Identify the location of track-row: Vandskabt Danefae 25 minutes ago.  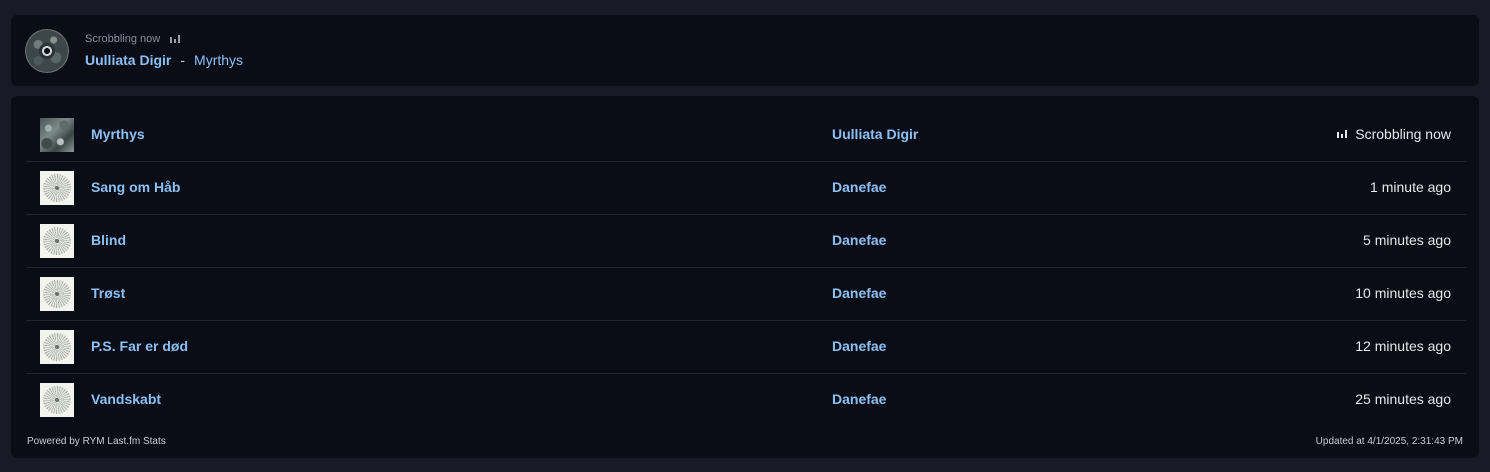
(746, 400).